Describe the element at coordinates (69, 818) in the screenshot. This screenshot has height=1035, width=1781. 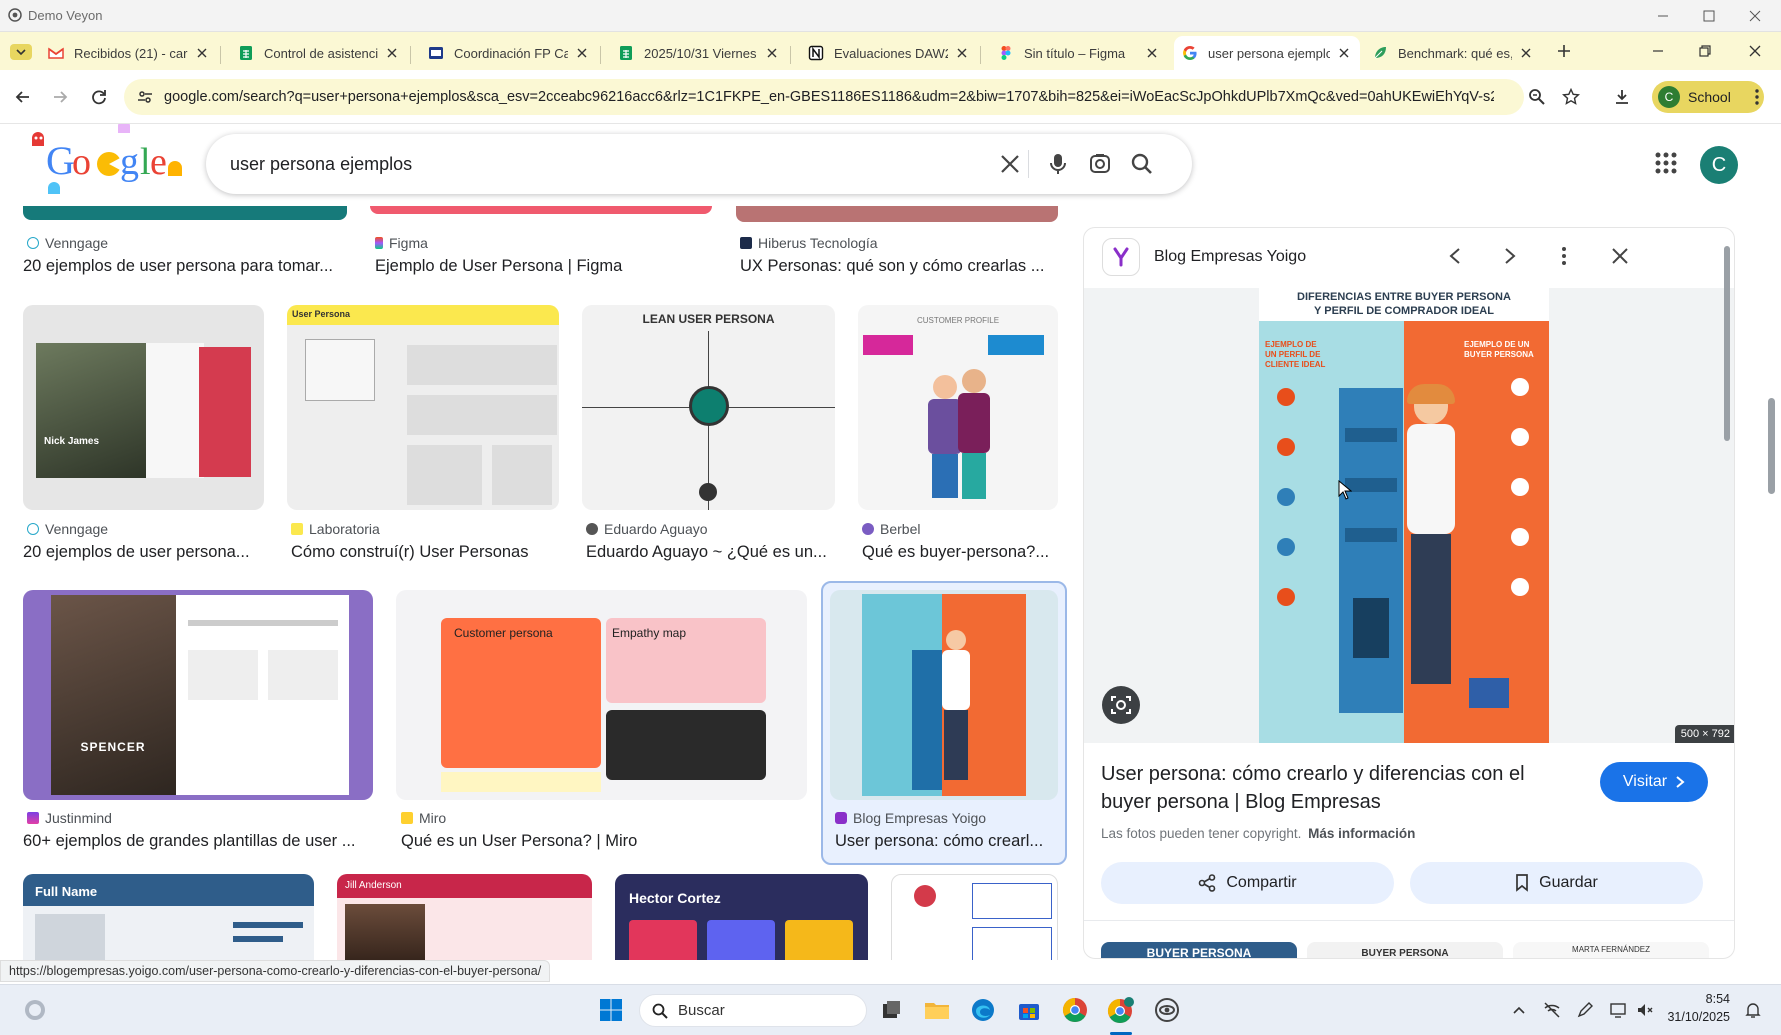
I see `result-source: Justinmind` at that location.